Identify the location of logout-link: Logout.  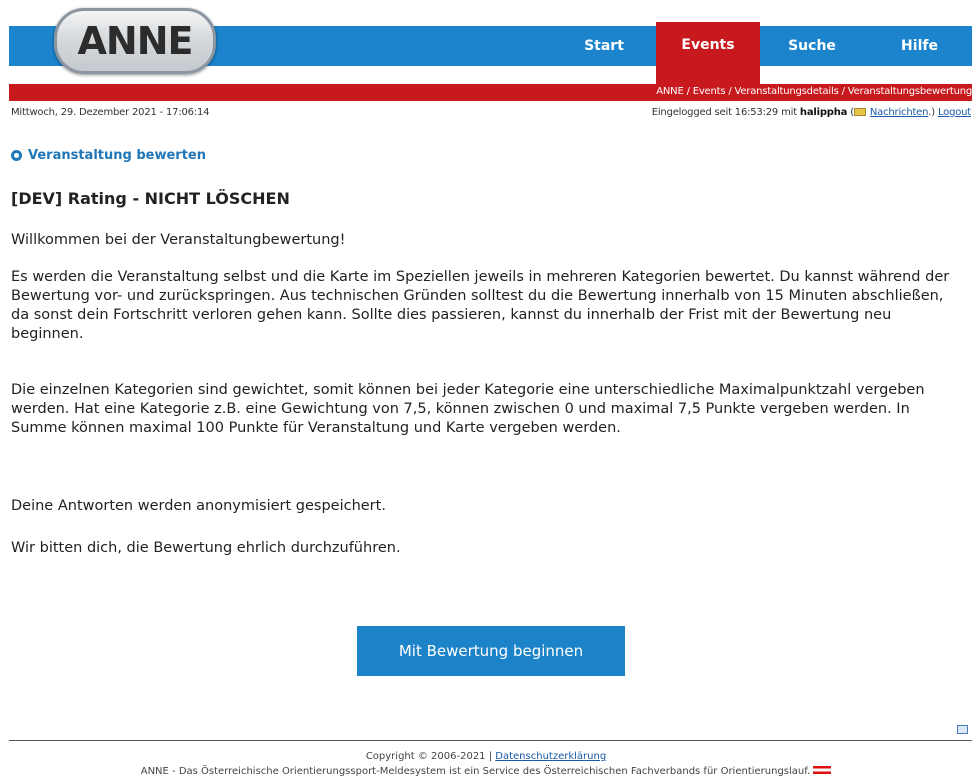
(954, 112).